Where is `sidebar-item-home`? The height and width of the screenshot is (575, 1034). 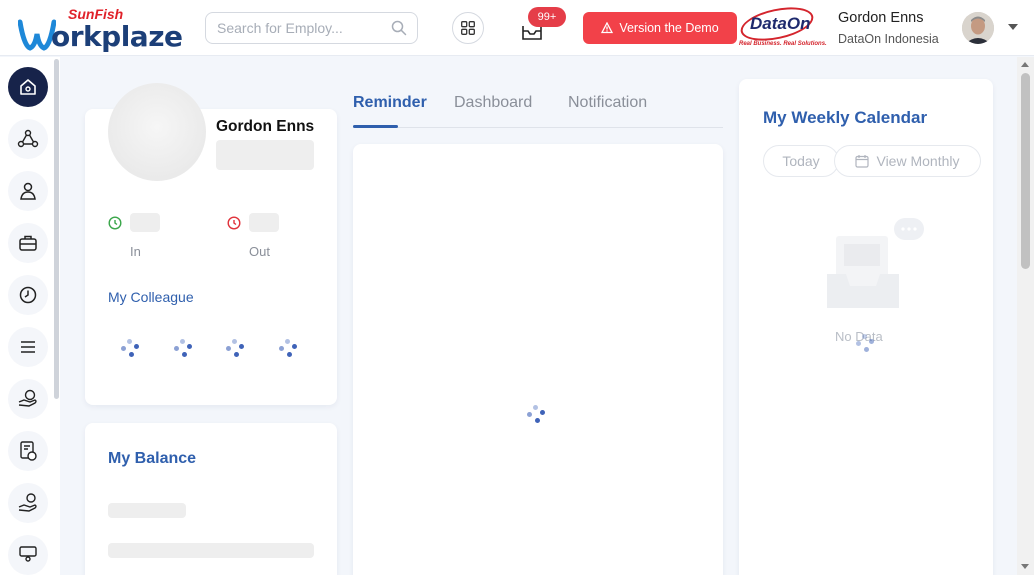 sidebar-item-home is located at coordinates (28, 87).